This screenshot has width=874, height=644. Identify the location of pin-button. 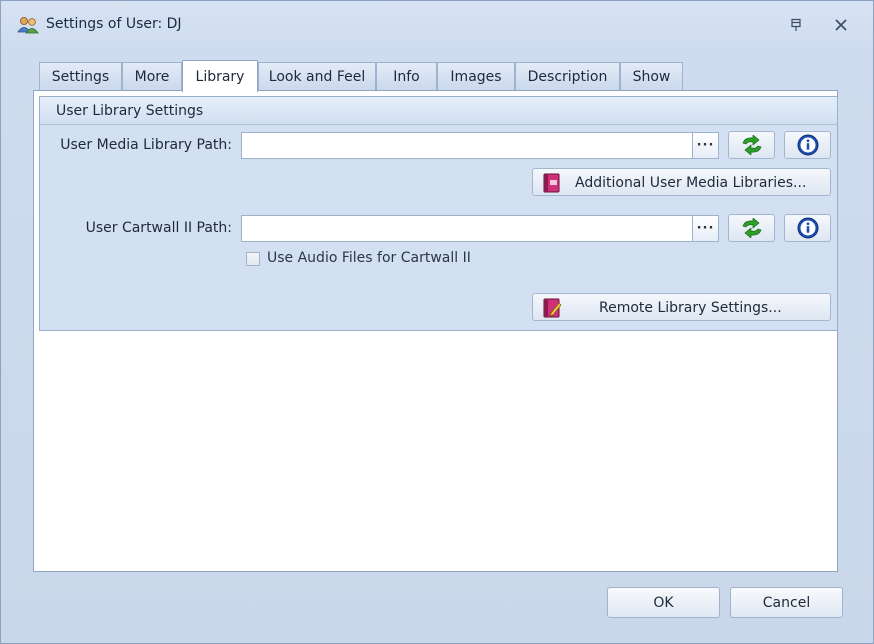
(796, 25).